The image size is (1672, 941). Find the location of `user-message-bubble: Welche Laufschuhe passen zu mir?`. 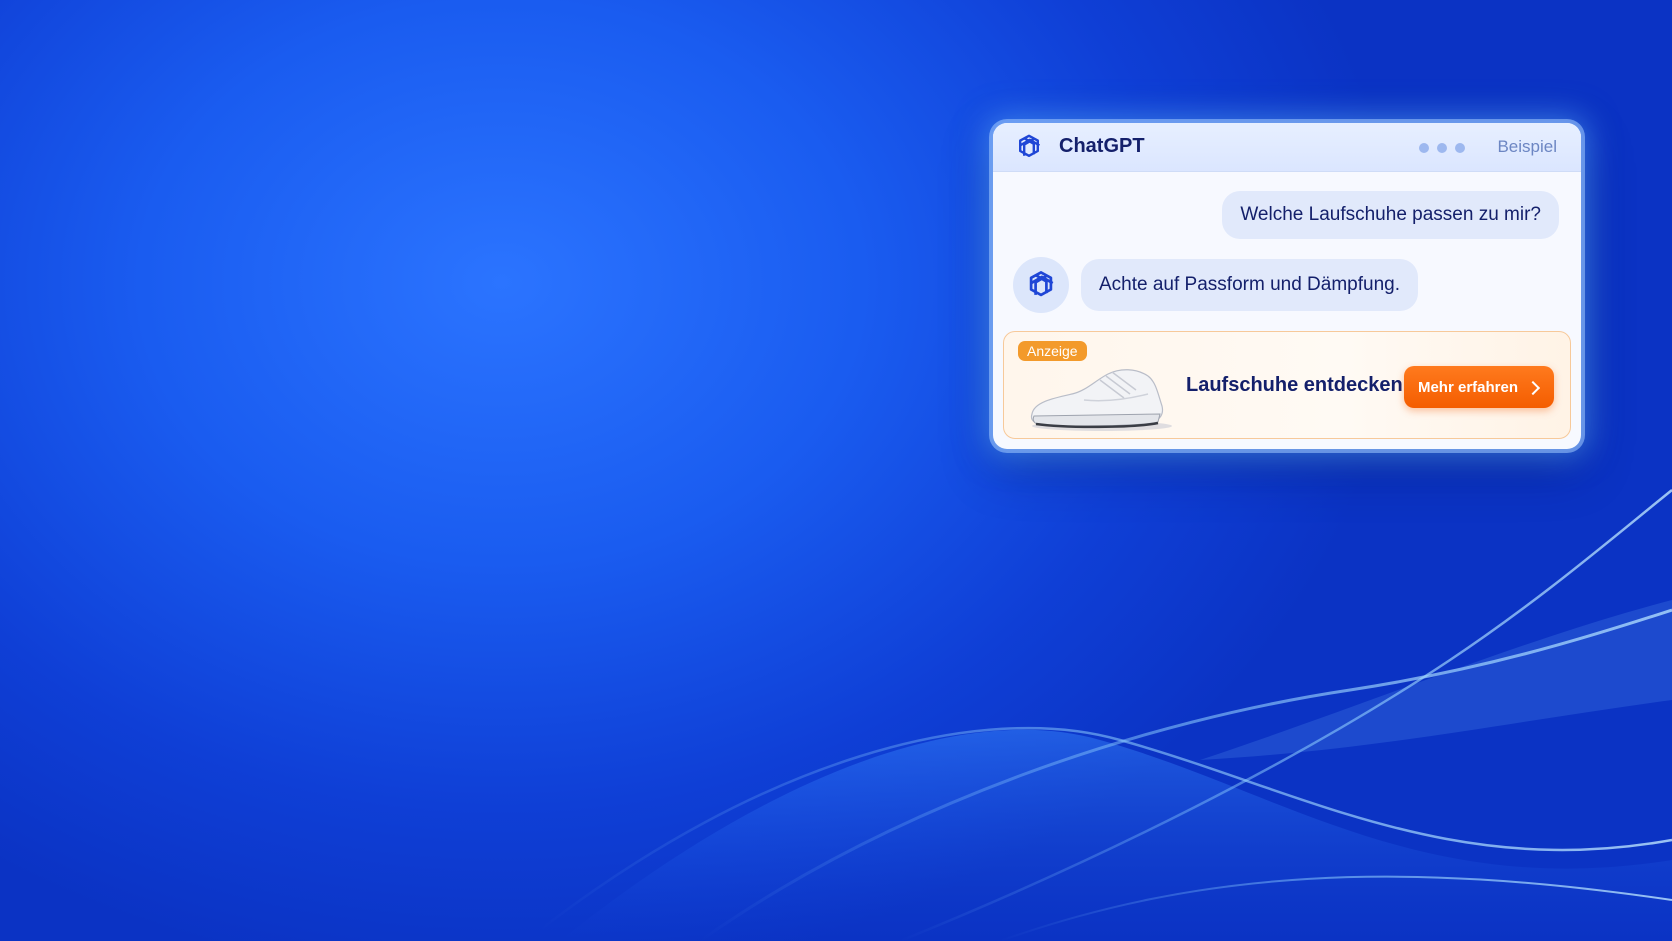

user-message-bubble: Welche Laufschuhe passen zu mir? is located at coordinates (1390, 215).